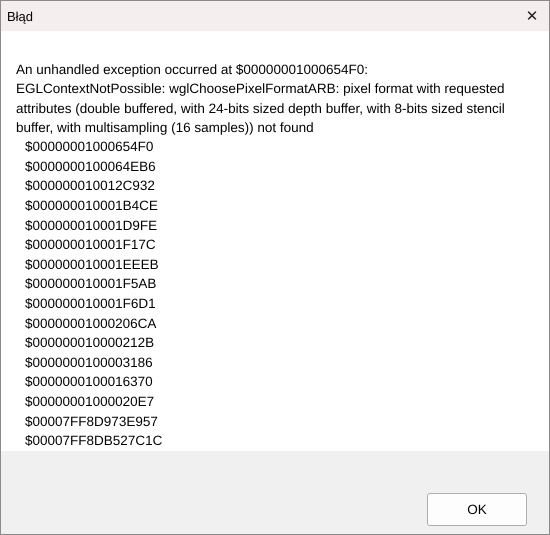  Describe the element at coordinates (90, 284) in the screenshot. I see `stack-address: $000000010001F5AB` at that location.